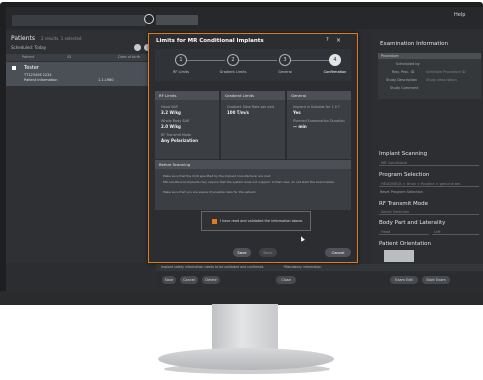  I want to click on dialog-save-button: Save, so click(242, 252).